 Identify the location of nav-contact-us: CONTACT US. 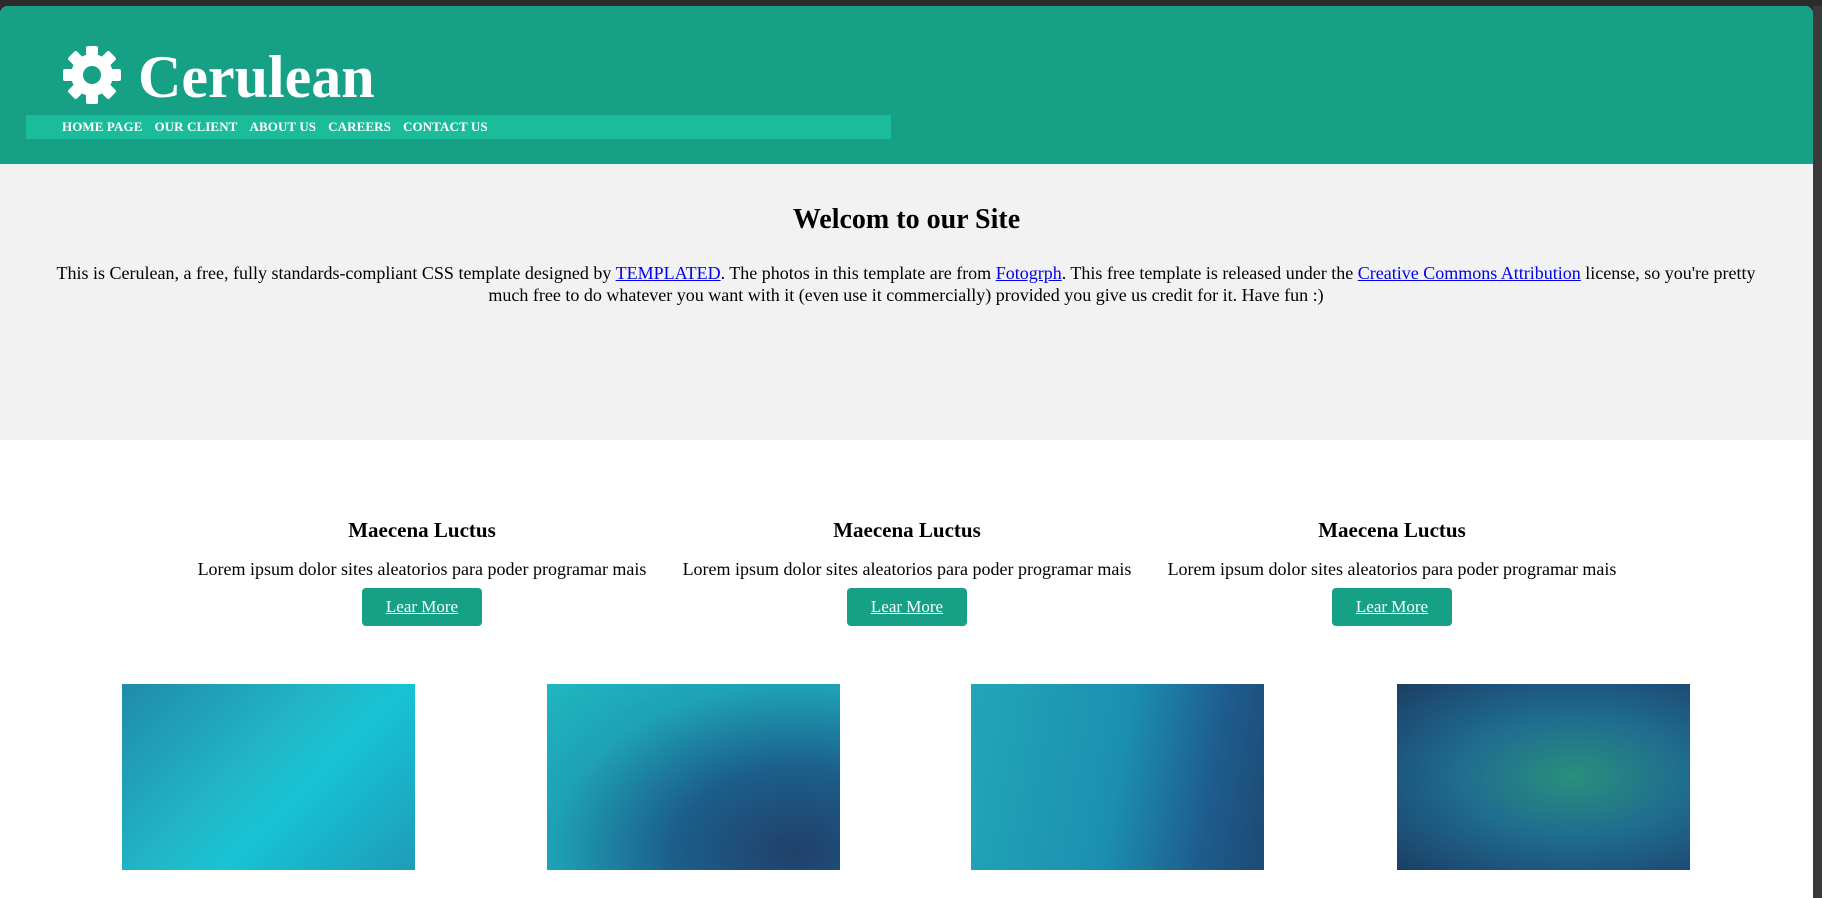
(445, 127).